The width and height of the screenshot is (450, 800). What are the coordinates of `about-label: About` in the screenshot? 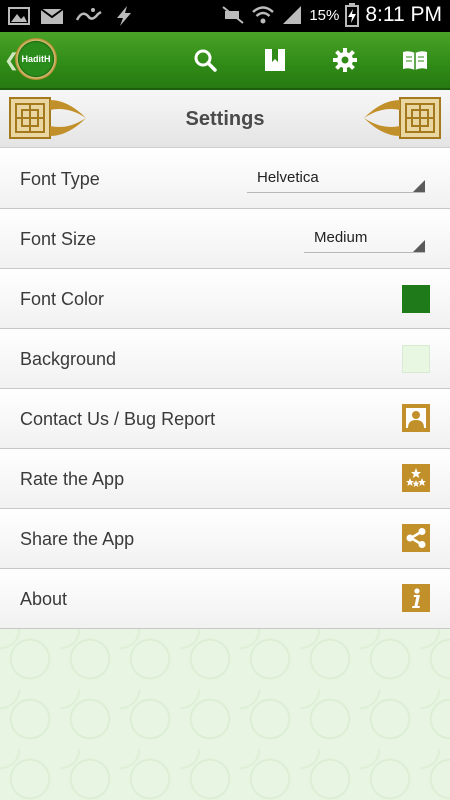 It's located at (44, 599).